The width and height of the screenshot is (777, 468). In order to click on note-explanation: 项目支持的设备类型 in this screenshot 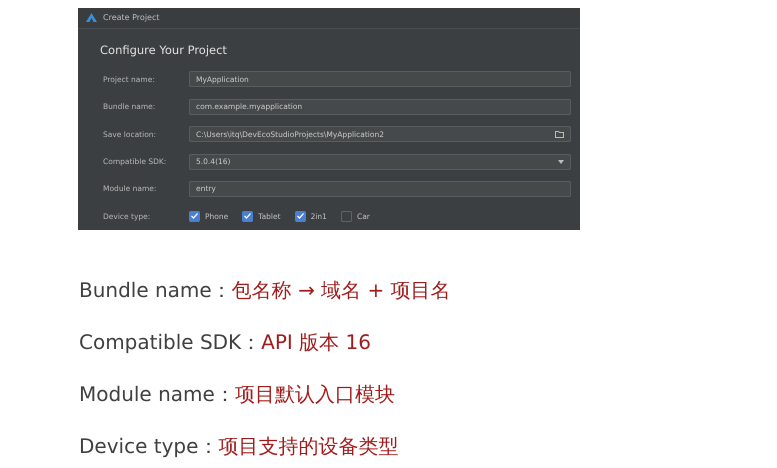, I will do `click(308, 446)`.